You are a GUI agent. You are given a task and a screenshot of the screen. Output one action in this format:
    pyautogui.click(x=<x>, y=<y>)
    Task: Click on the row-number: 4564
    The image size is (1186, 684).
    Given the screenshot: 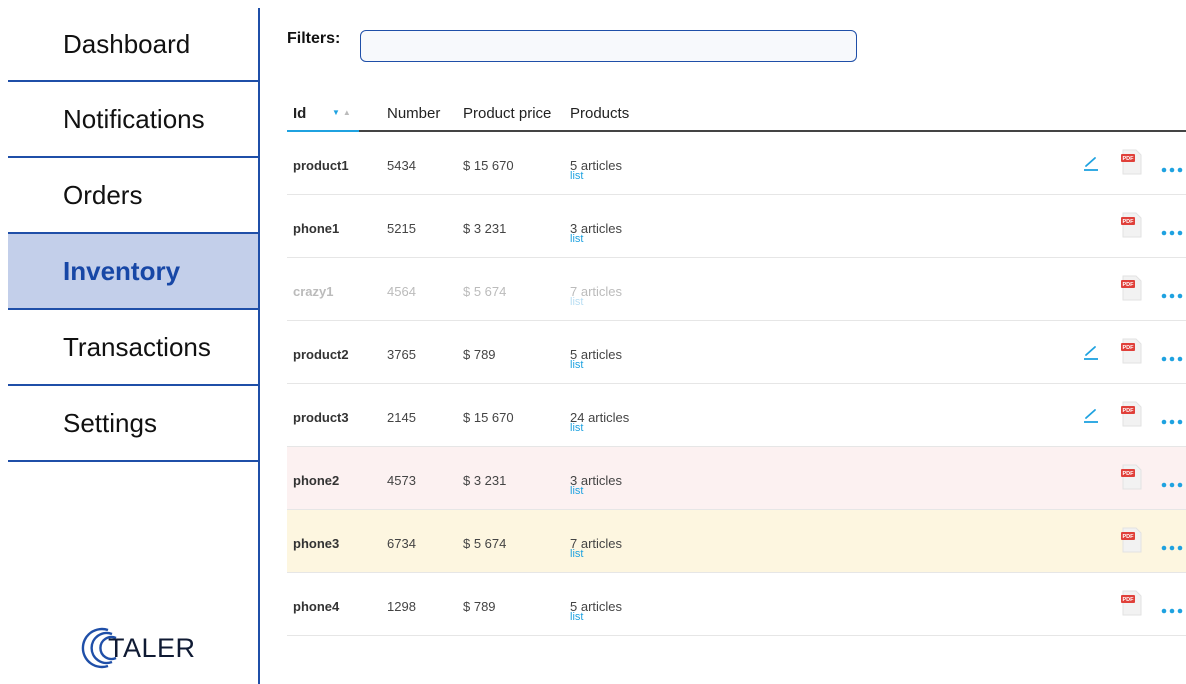 What is the action you would take?
    pyautogui.click(x=401, y=291)
    